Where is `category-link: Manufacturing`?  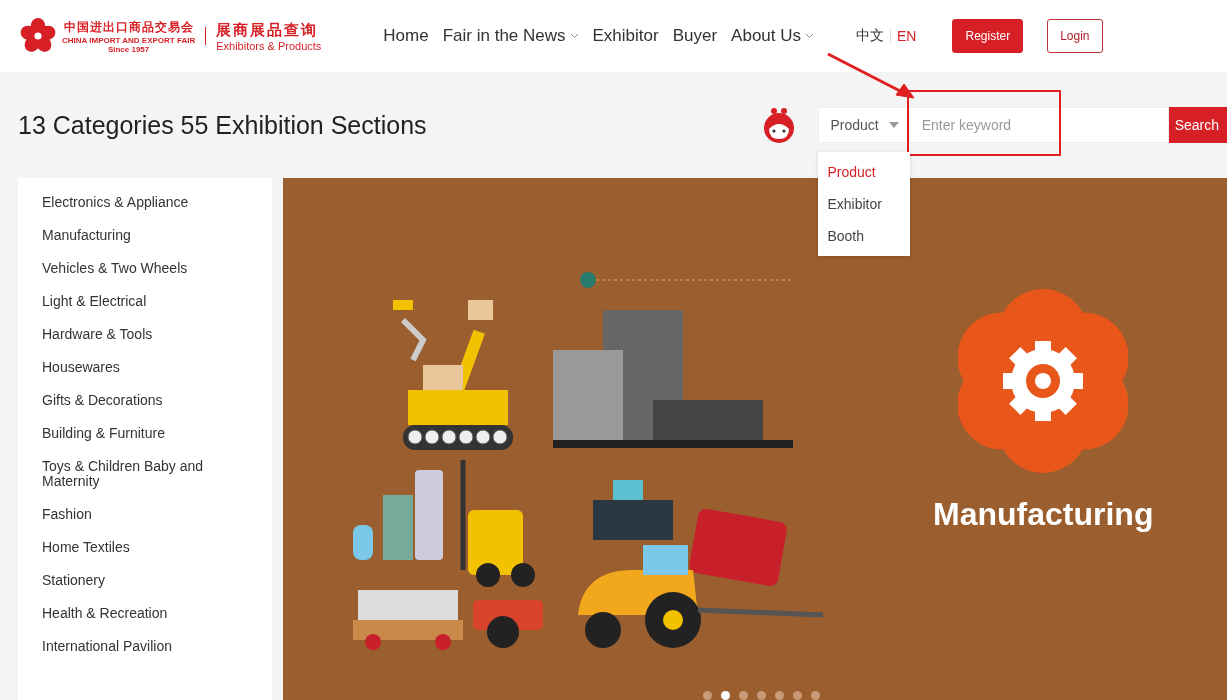
category-link: Manufacturing is located at coordinates (145, 236).